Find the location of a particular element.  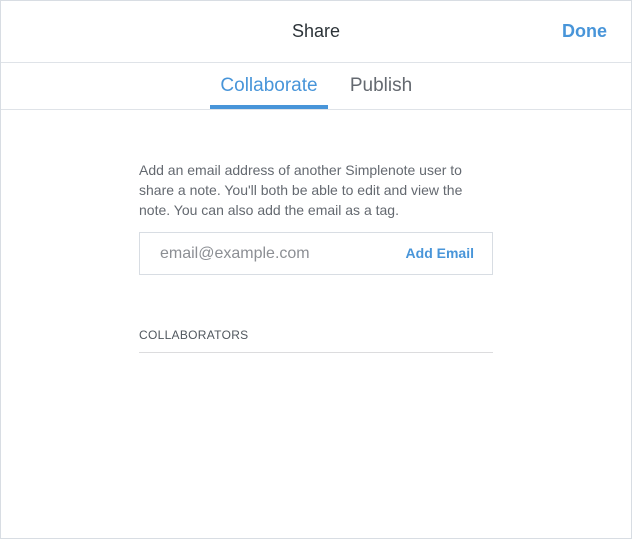

tab-collaborate: Collaborate is located at coordinates (269, 86).